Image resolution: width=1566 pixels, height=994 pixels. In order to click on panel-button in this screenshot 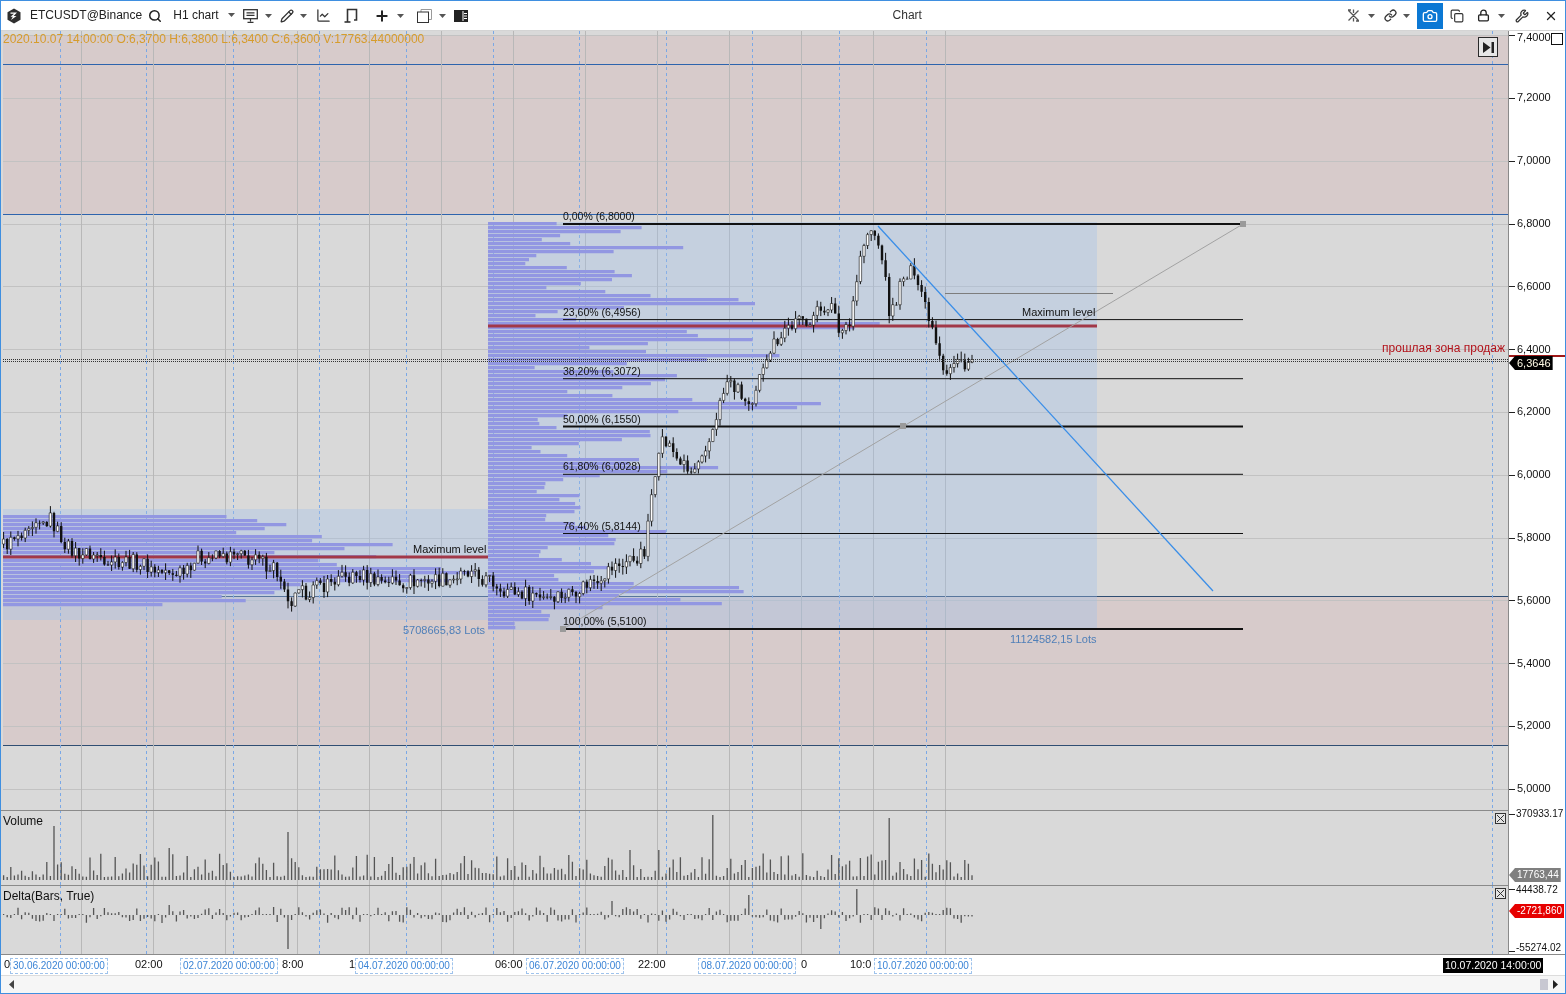, I will do `click(460, 15)`.